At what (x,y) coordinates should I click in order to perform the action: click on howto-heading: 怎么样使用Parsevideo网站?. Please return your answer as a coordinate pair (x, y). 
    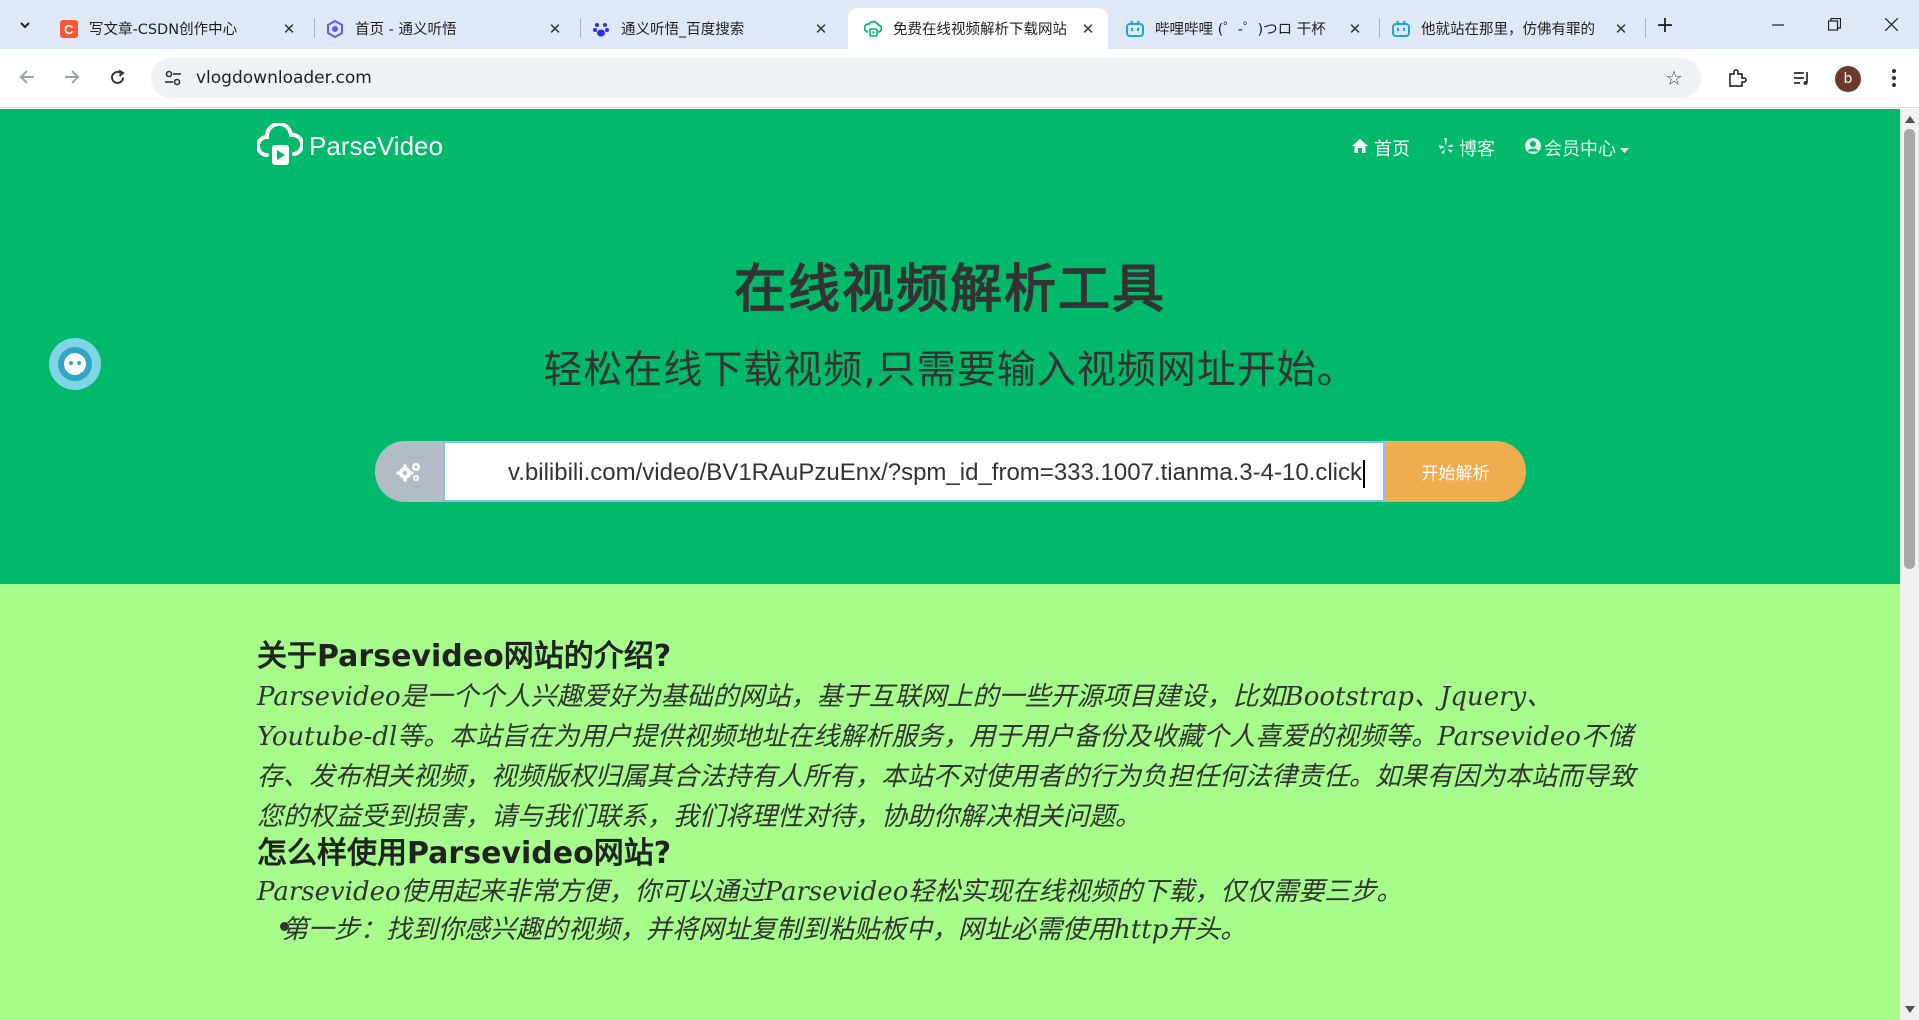
    Looking at the image, I should click on (464, 853).